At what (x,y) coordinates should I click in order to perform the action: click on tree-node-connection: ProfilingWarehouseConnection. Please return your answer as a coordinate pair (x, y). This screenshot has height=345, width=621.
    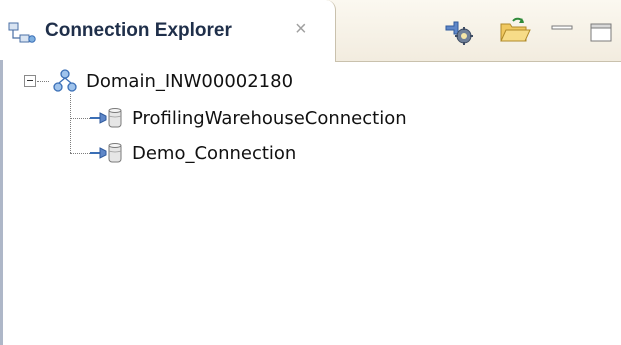
    Looking at the image, I should click on (247, 118).